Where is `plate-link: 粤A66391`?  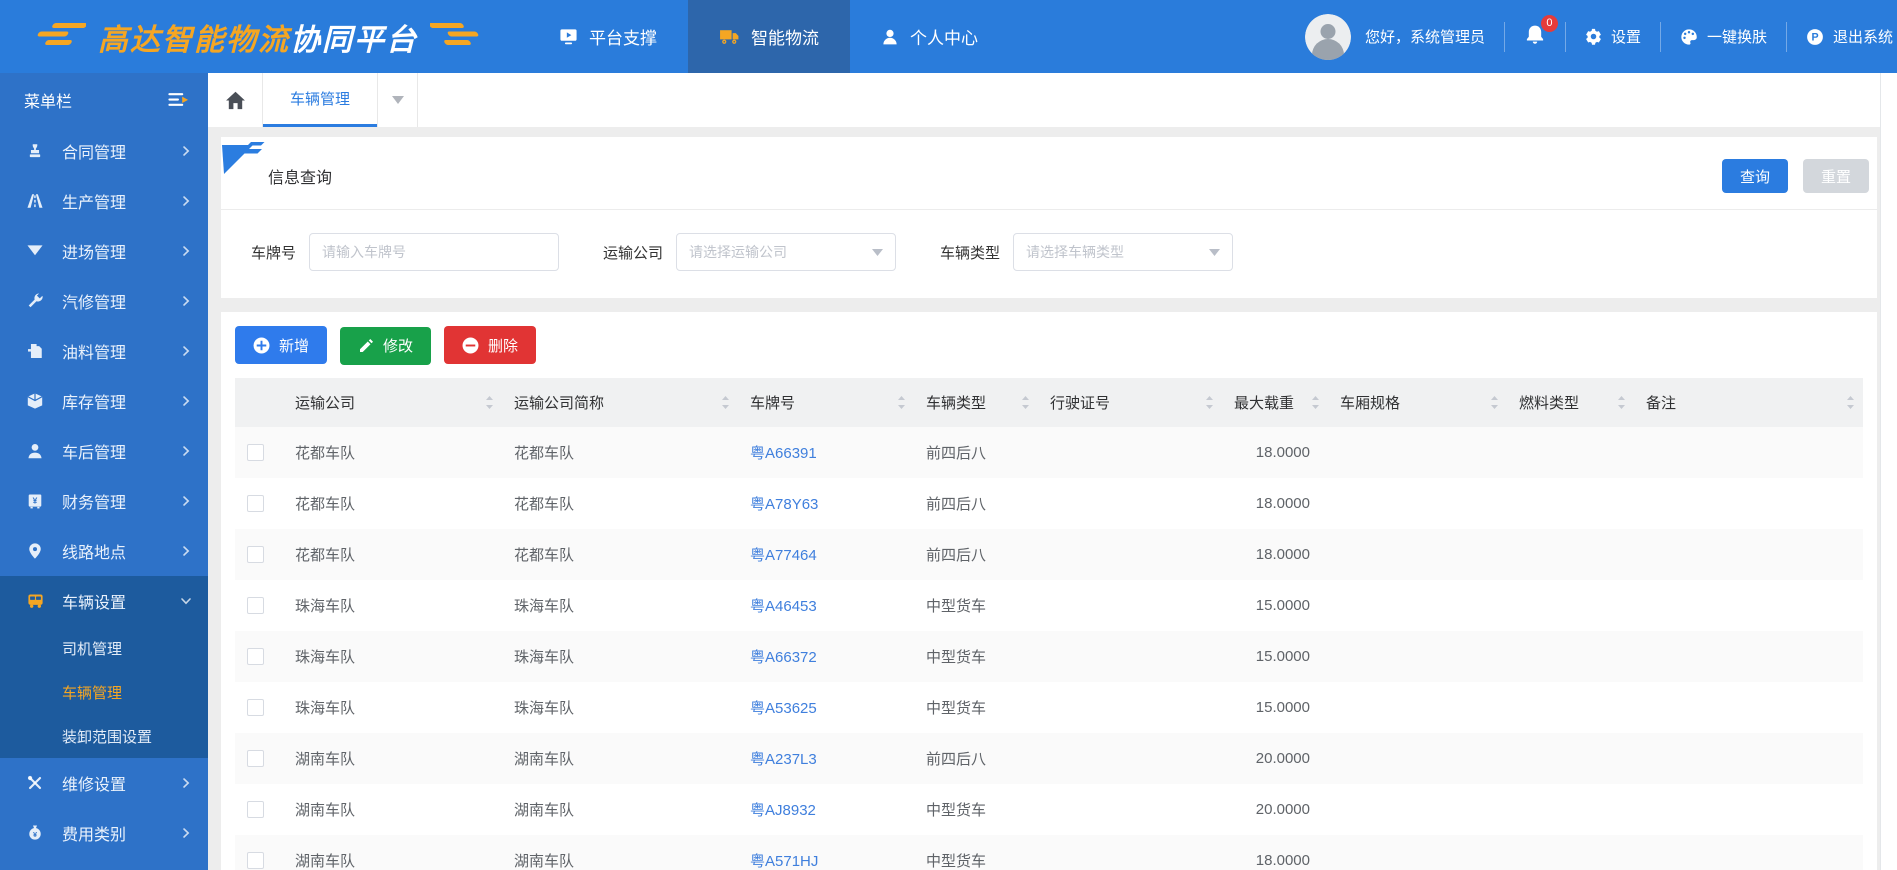 plate-link: 粤A66391 is located at coordinates (783, 453).